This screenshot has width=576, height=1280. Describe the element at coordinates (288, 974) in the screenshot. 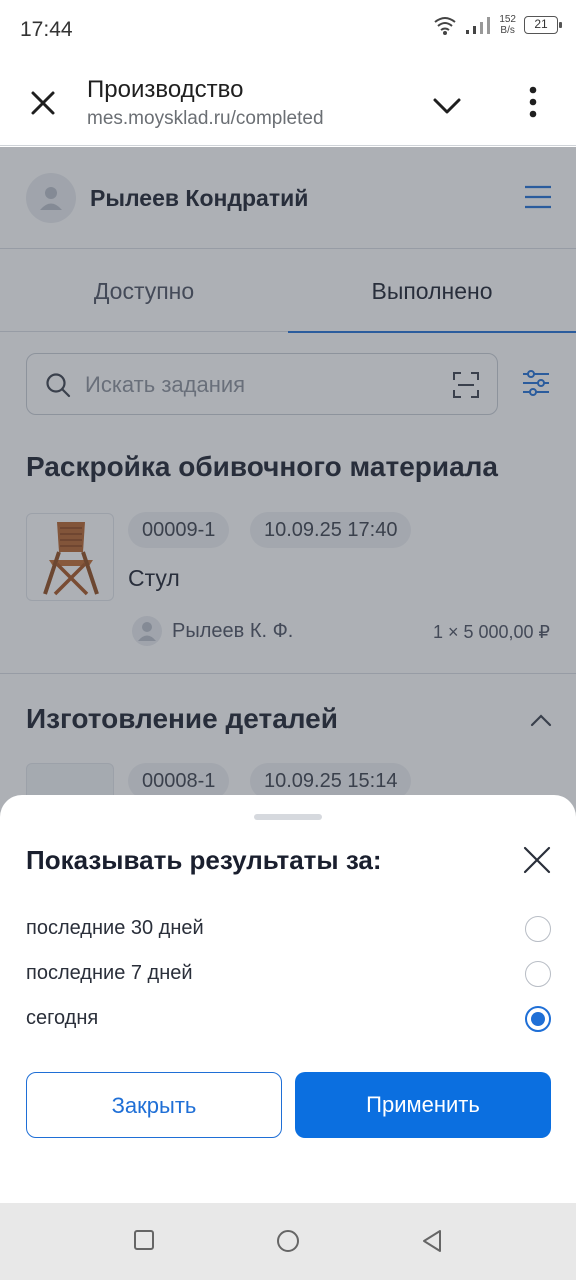

I see `period-option-7-days: последние 7 дней` at that location.